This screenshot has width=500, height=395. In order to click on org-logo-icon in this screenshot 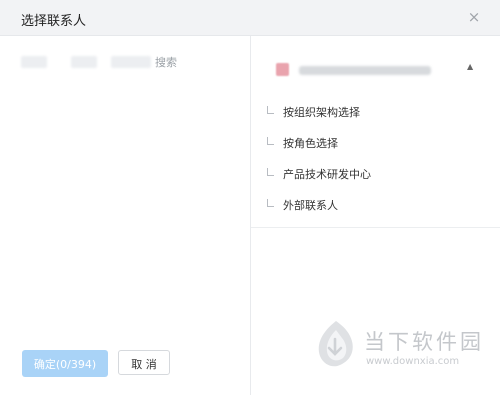, I will do `click(282, 69)`.